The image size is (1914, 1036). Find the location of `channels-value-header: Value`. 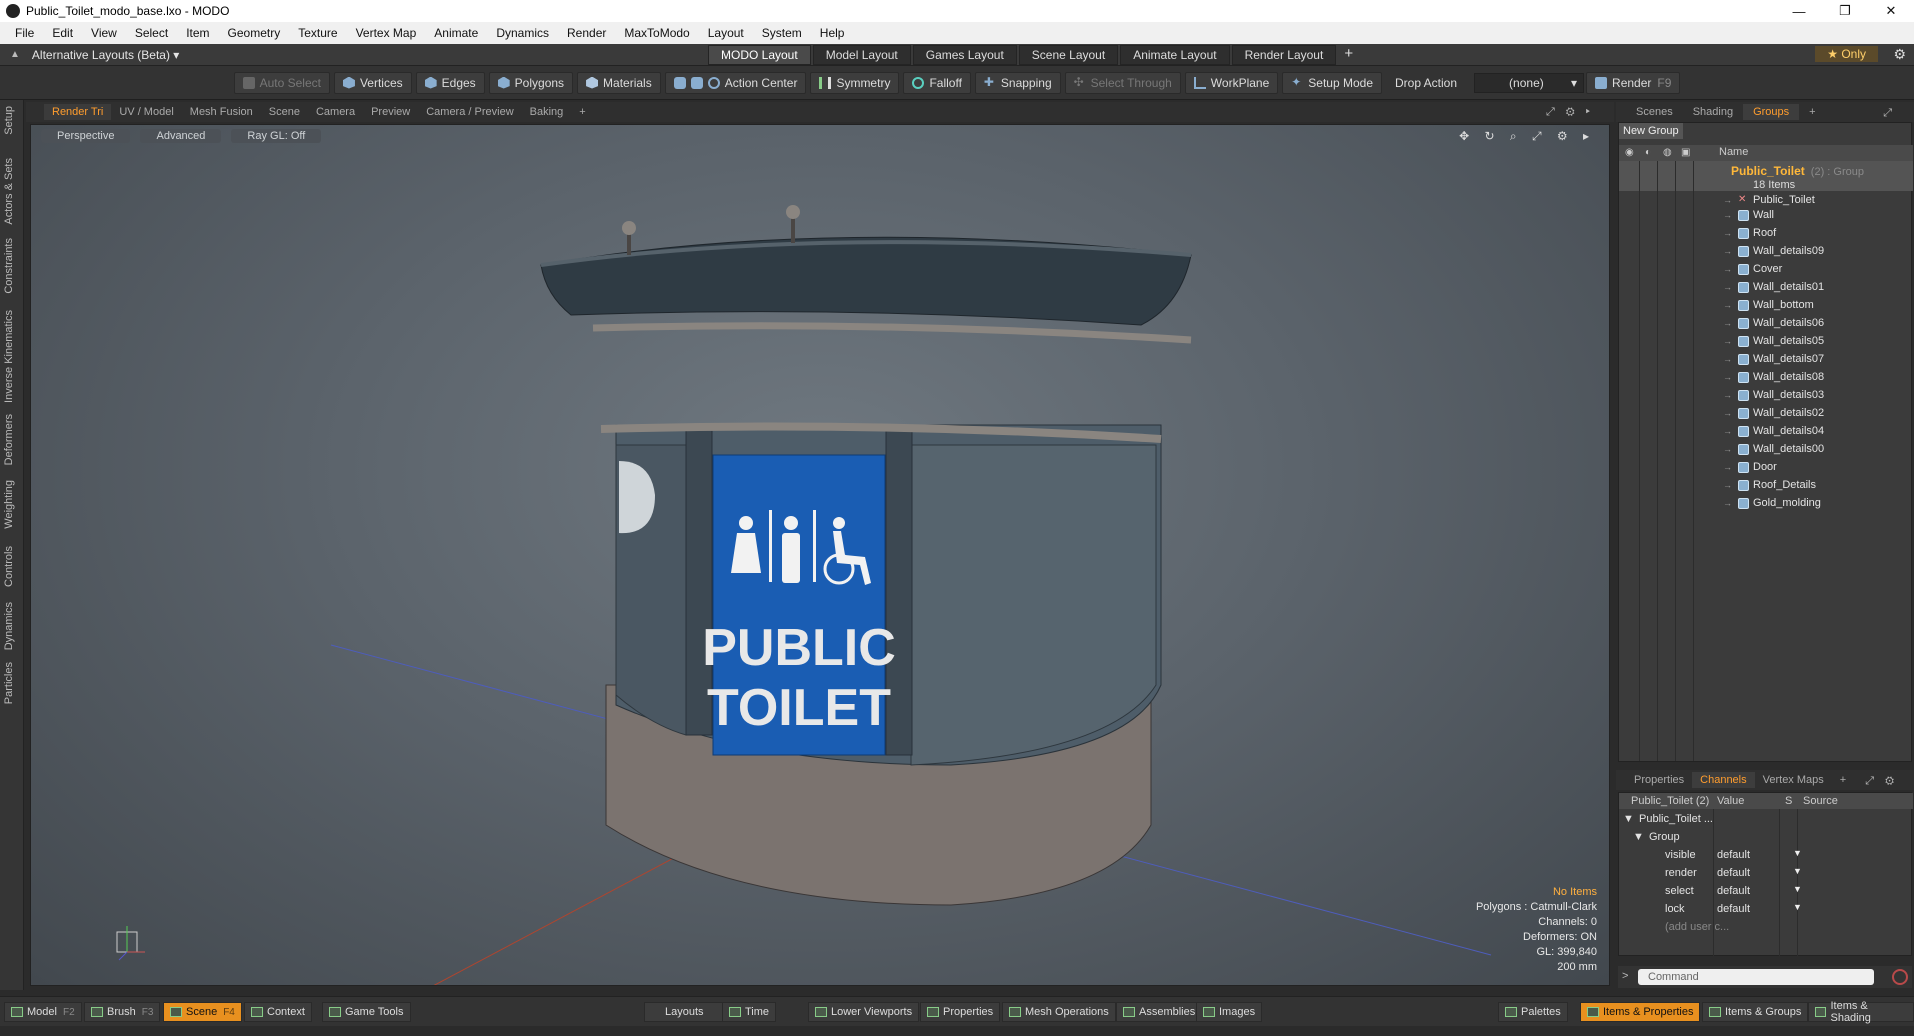

channels-value-header: Value is located at coordinates (1730, 801).